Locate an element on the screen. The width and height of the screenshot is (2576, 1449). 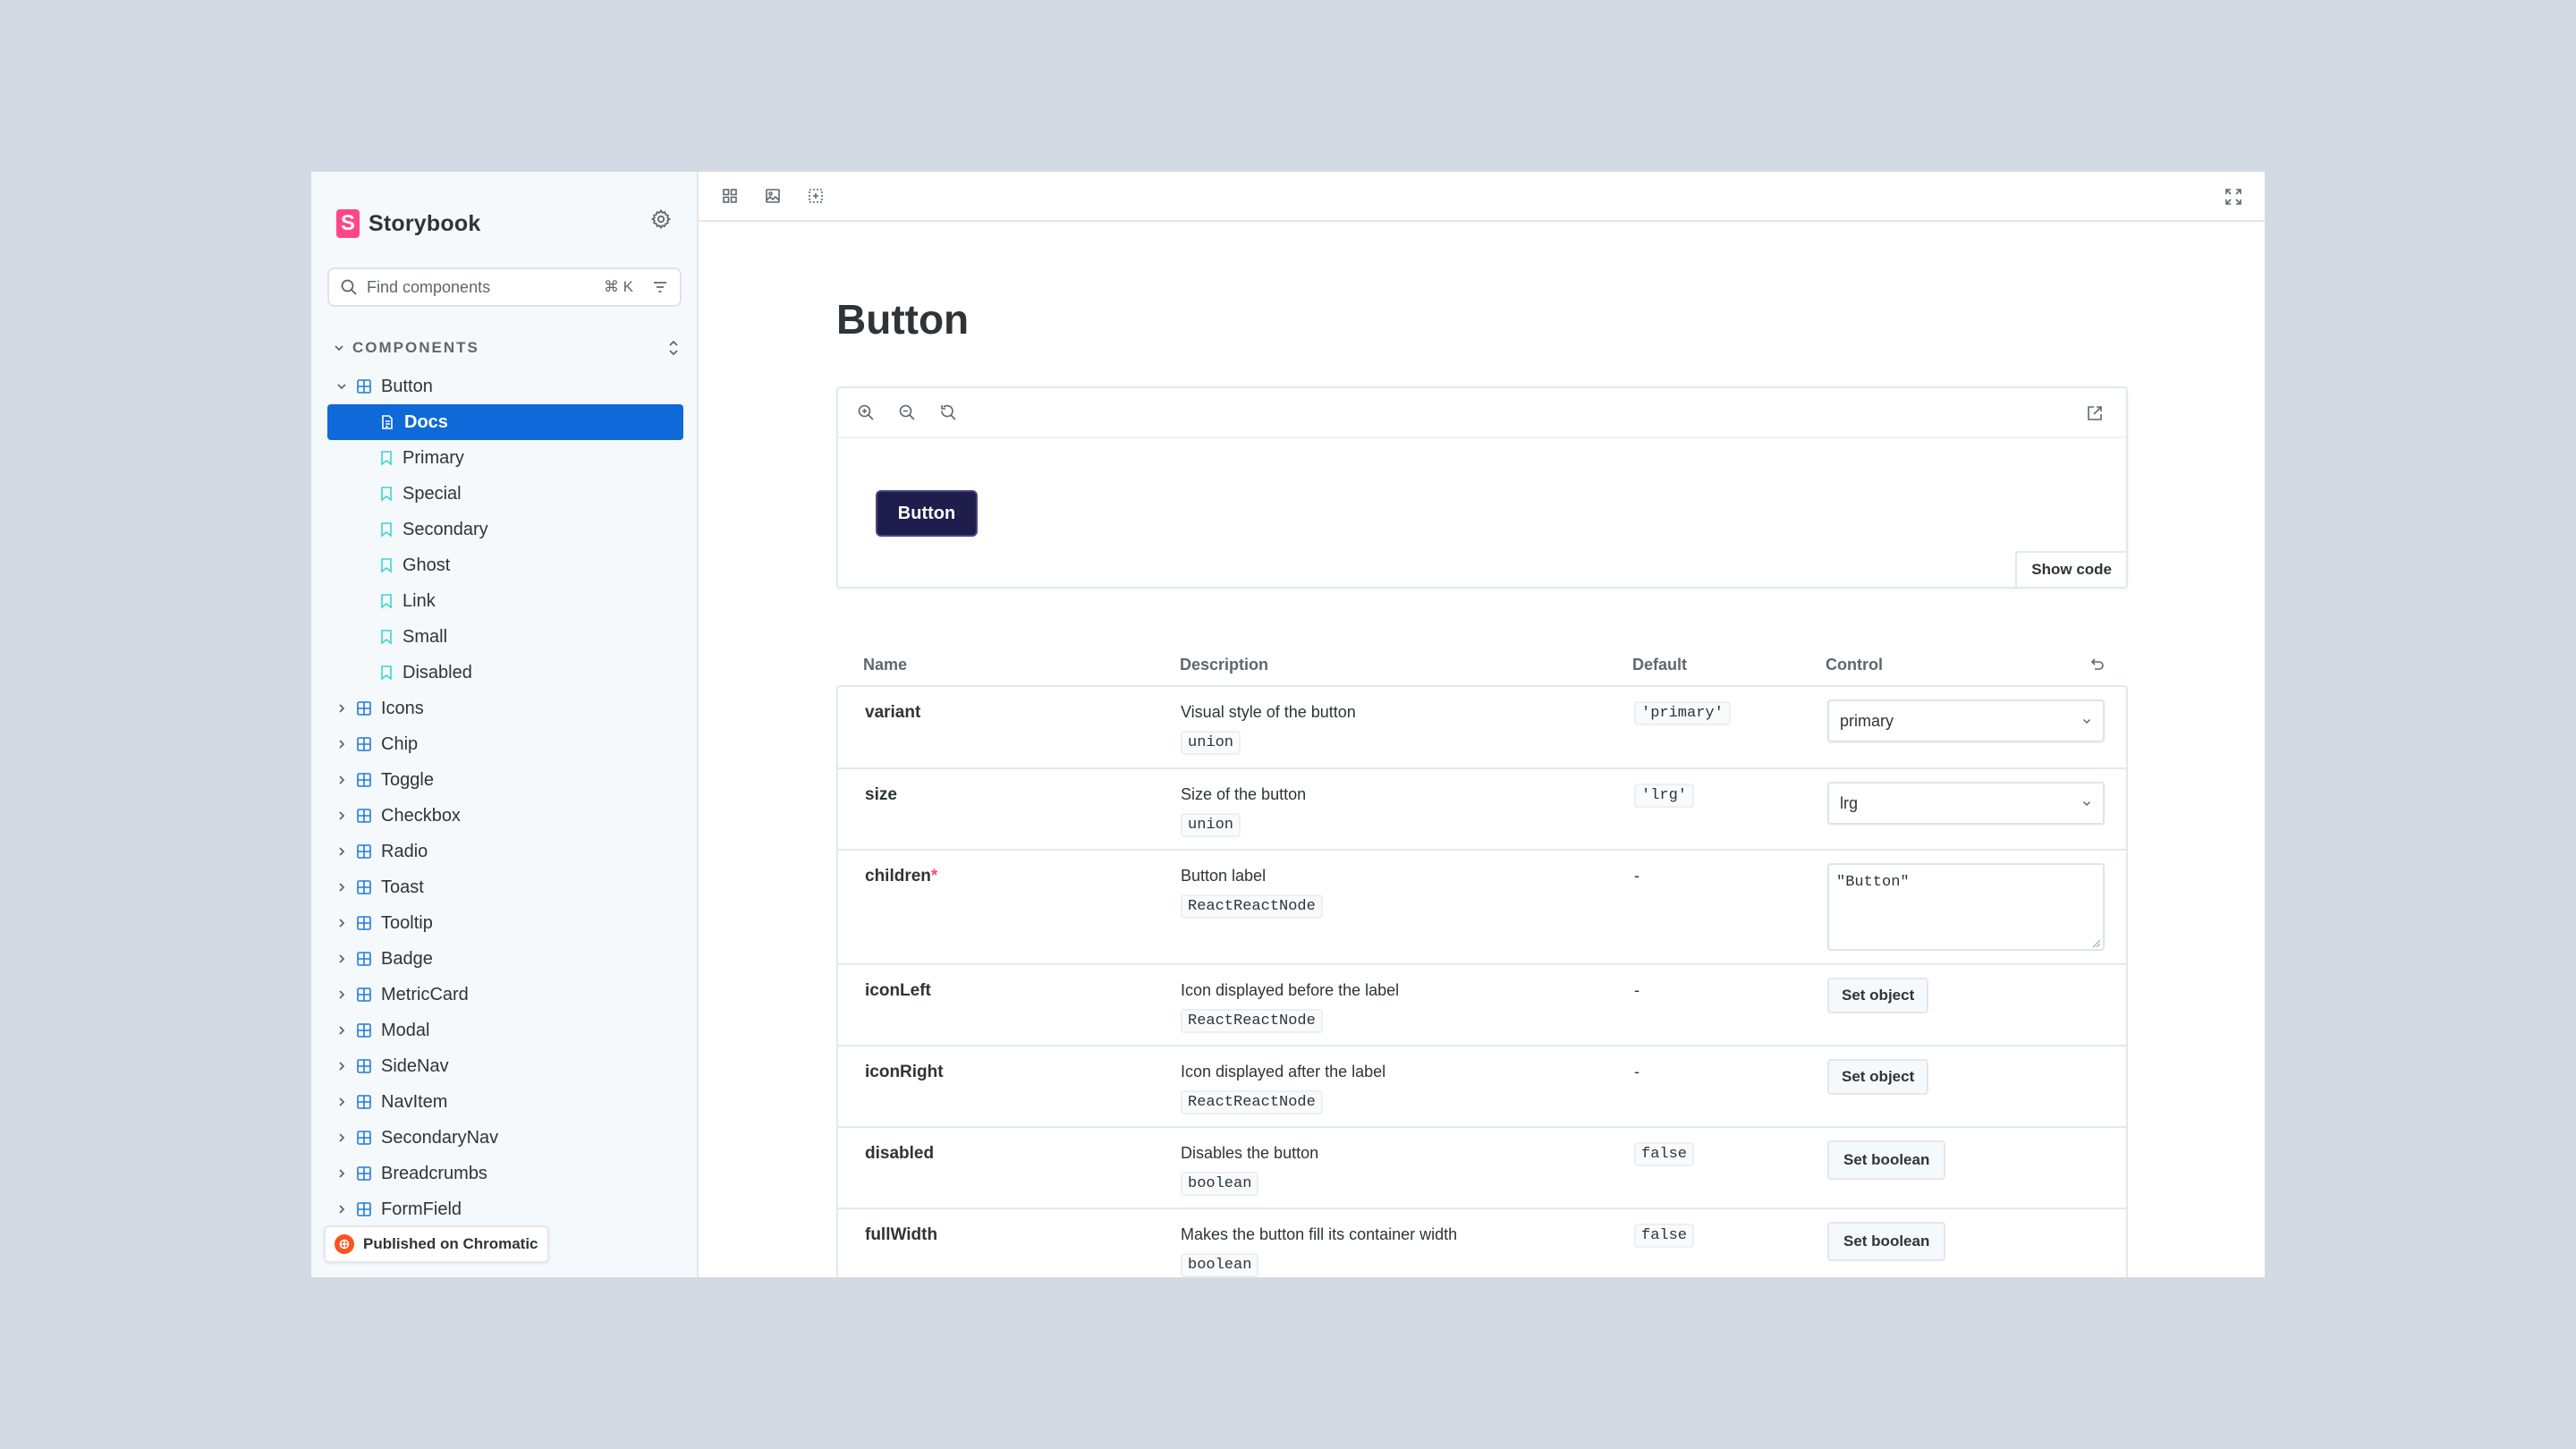
size-select: lrg is located at coordinates (1966, 803).